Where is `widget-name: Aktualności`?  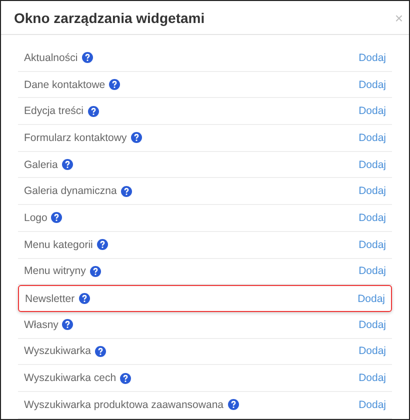 widget-name: Aktualności is located at coordinates (51, 58).